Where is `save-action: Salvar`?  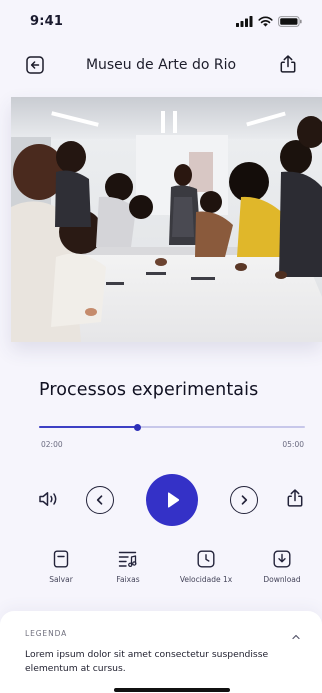 save-action: Salvar is located at coordinates (61, 566).